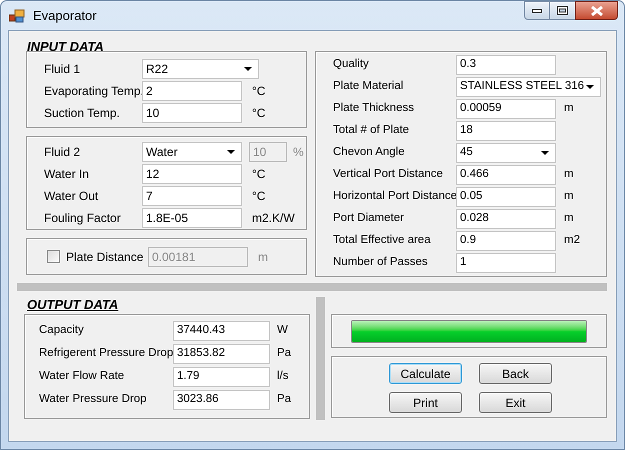 This screenshot has height=450, width=625. I want to click on field-label: Suction Temp., so click(82, 113).